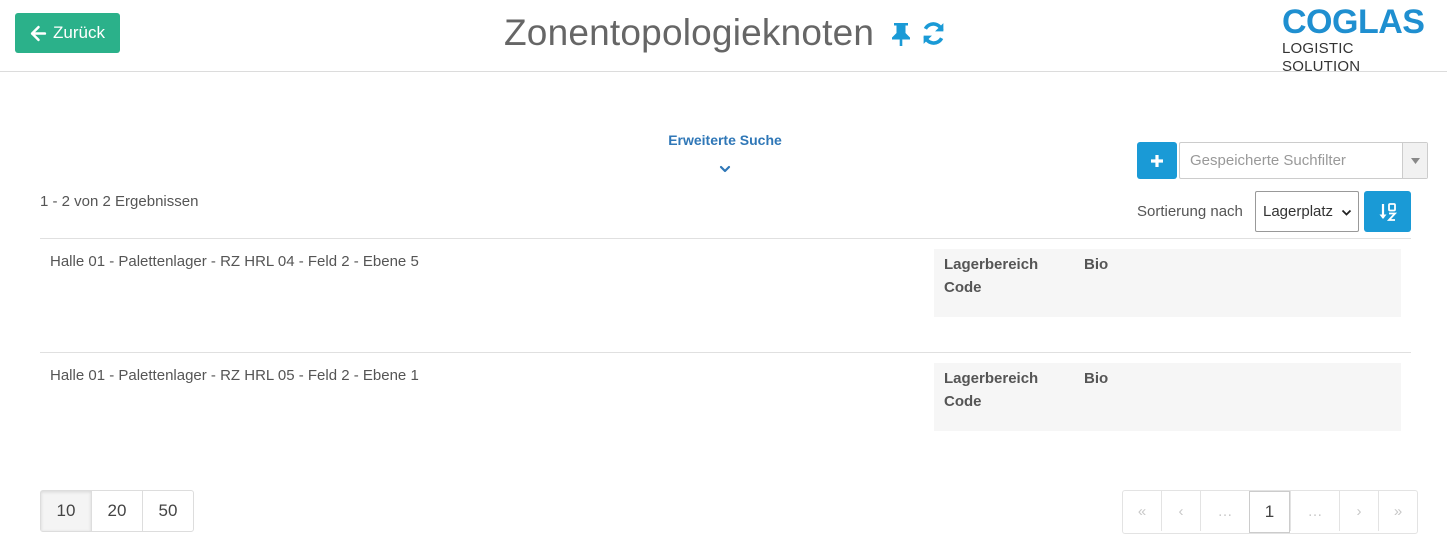 Image resolution: width=1447 pixels, height=555 pixels. I want to click on caret-down-icon, so click(1415, 160).